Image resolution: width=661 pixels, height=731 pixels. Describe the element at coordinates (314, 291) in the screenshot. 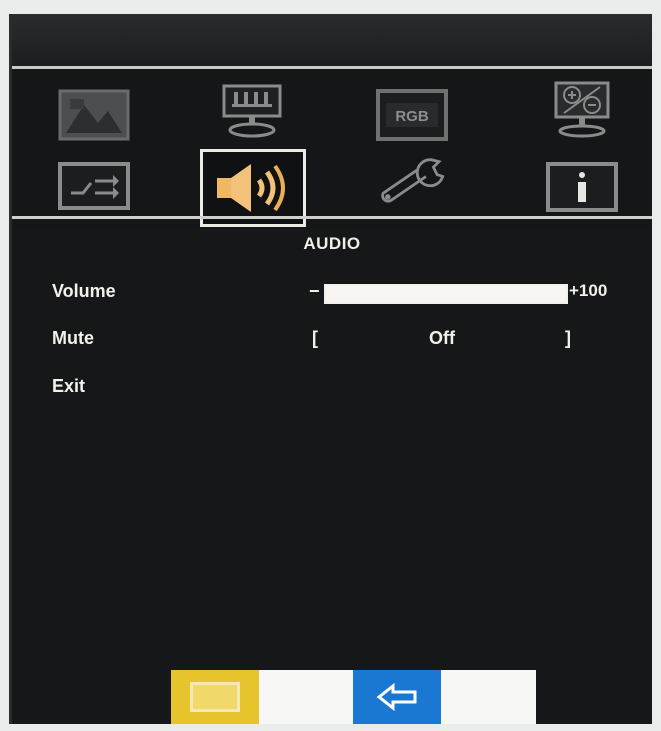

I see `volume-minus: −` at that location.